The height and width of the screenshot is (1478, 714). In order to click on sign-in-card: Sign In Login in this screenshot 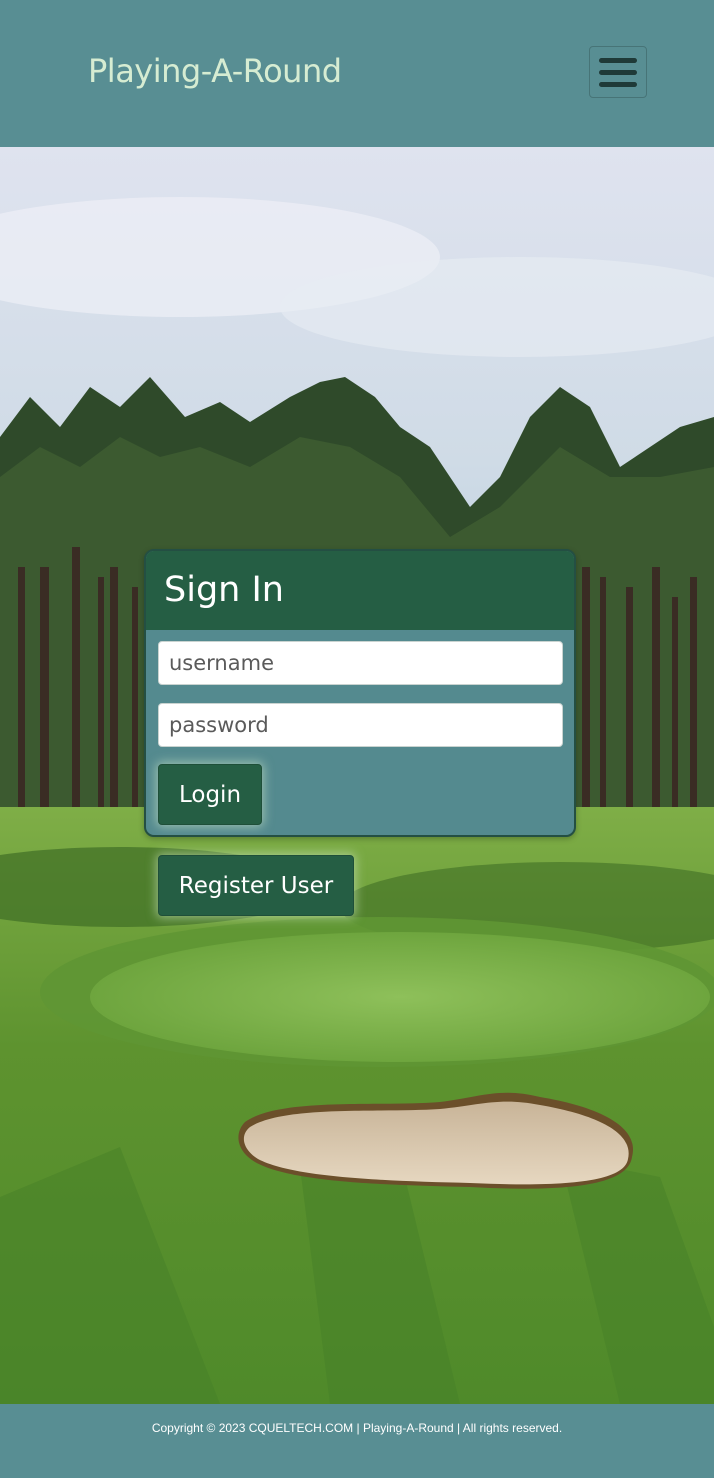, I will do `click(360, 693)`.